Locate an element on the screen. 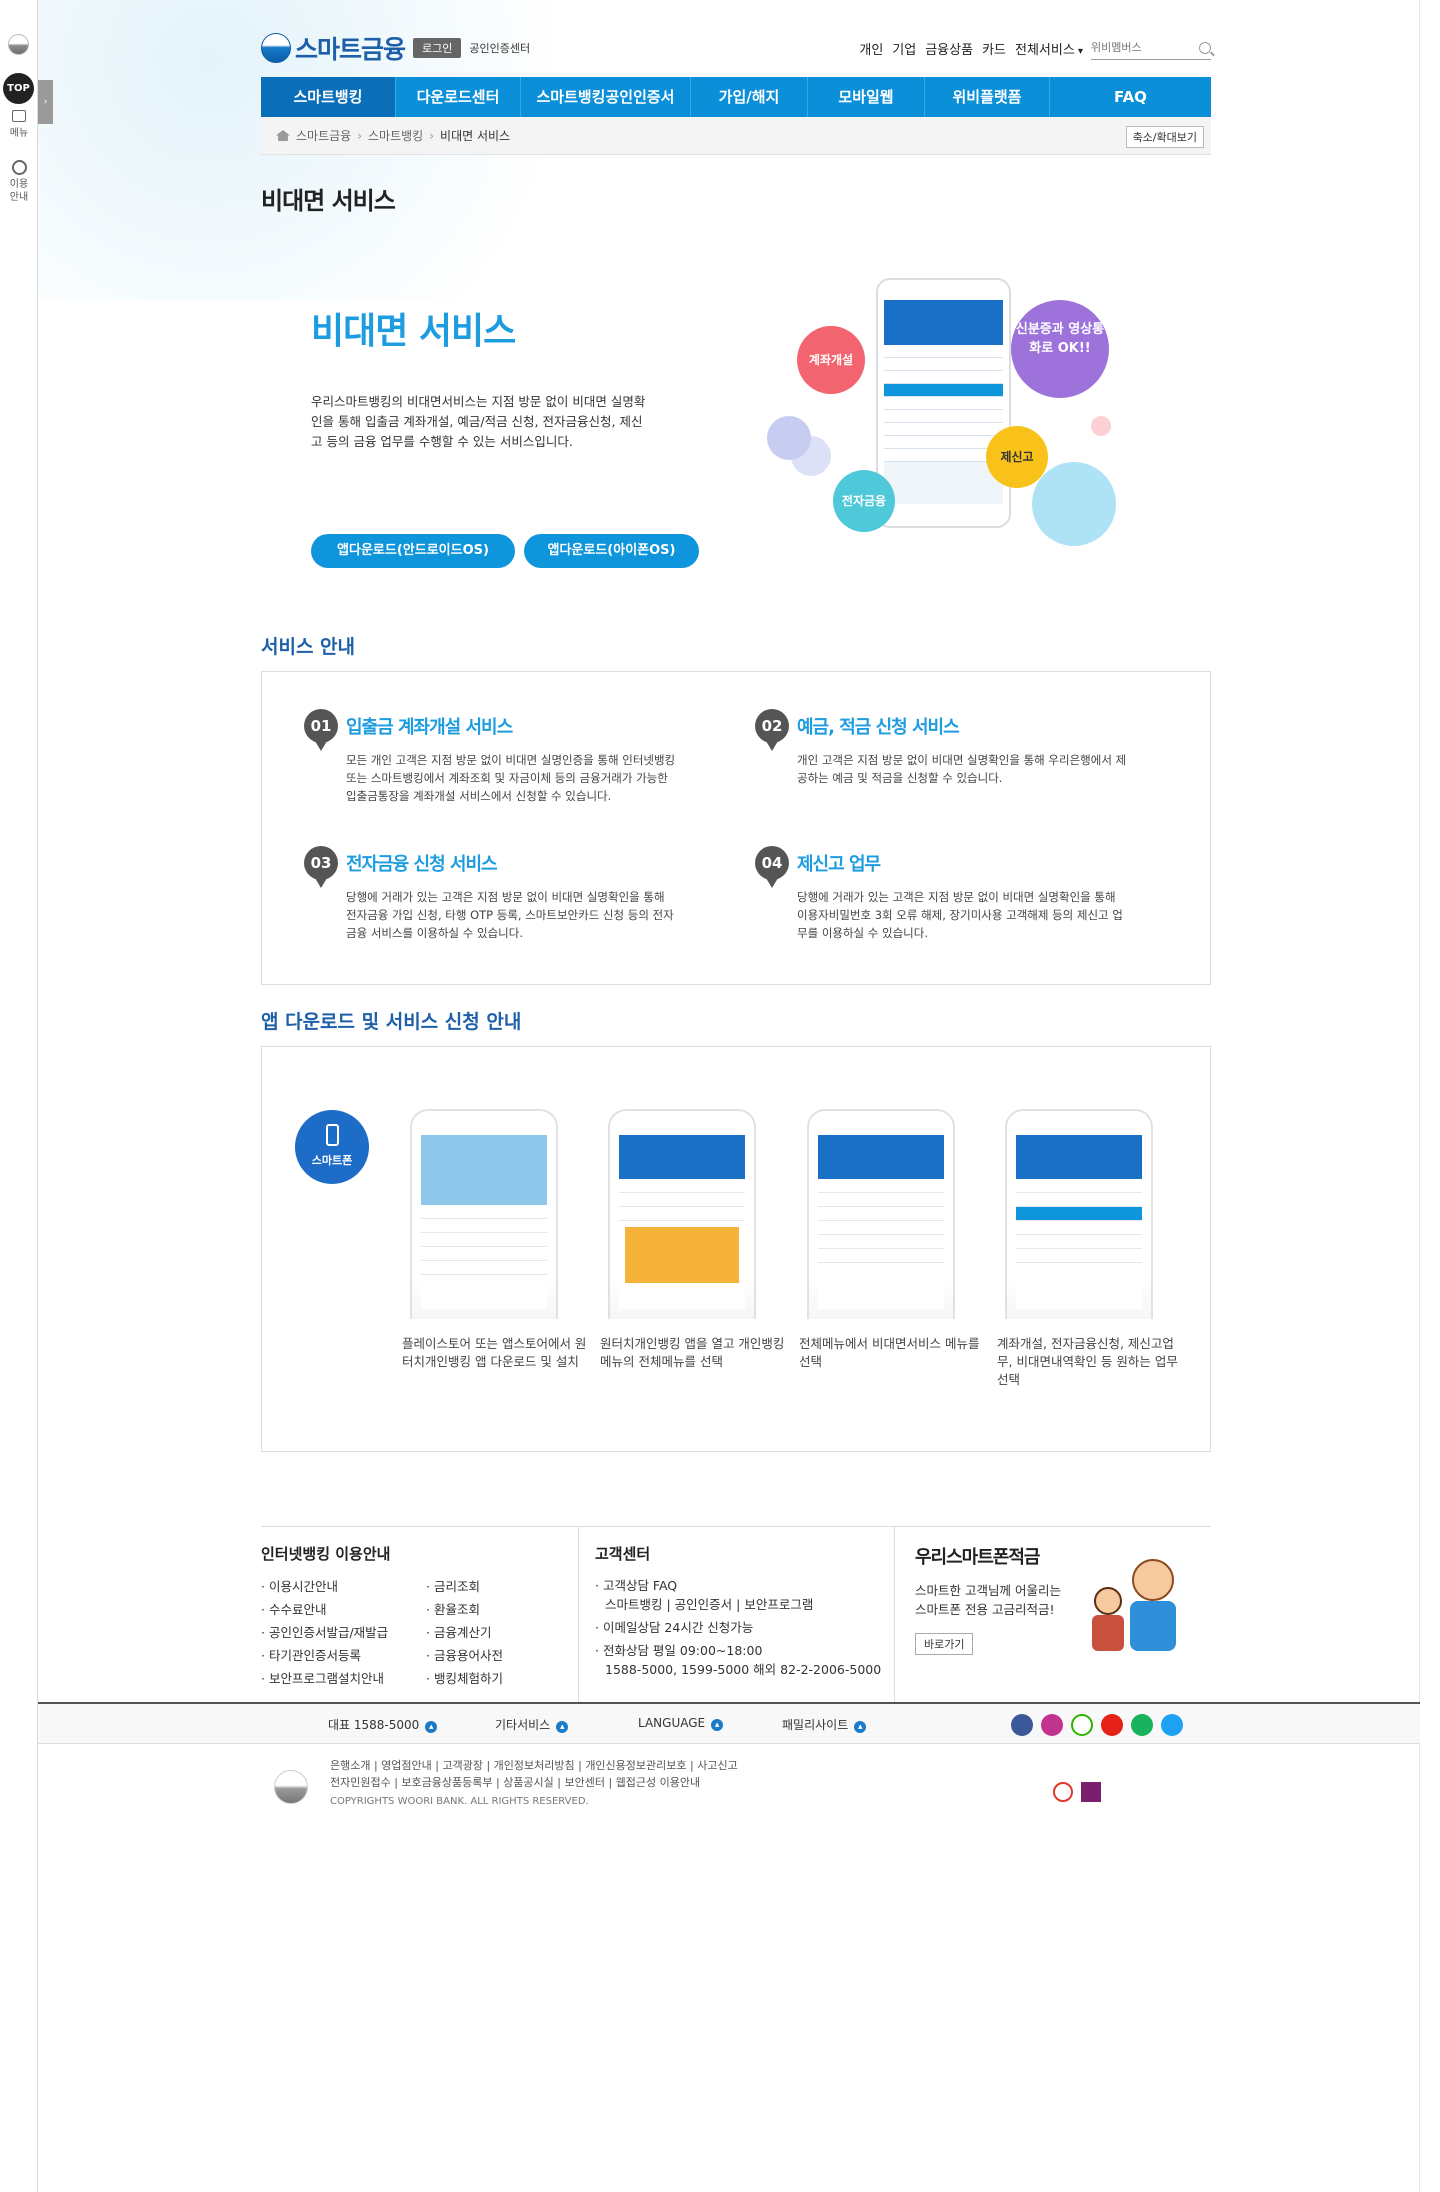  footer-language: LANGUAGE is located at coordinates (680, 1723).